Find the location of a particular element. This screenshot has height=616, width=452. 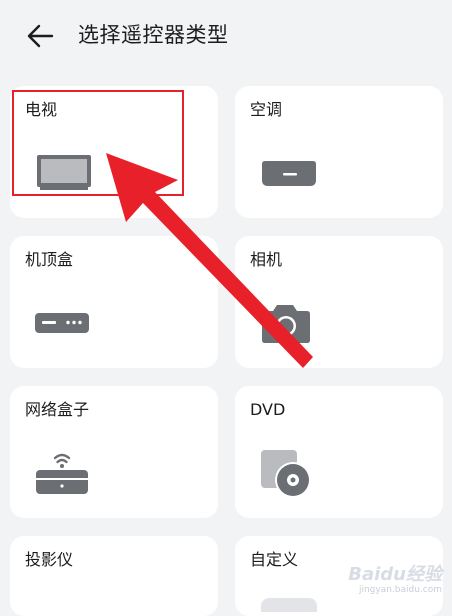

device-card-network-box: 网络盒子 is located at coordinates (114, 452).